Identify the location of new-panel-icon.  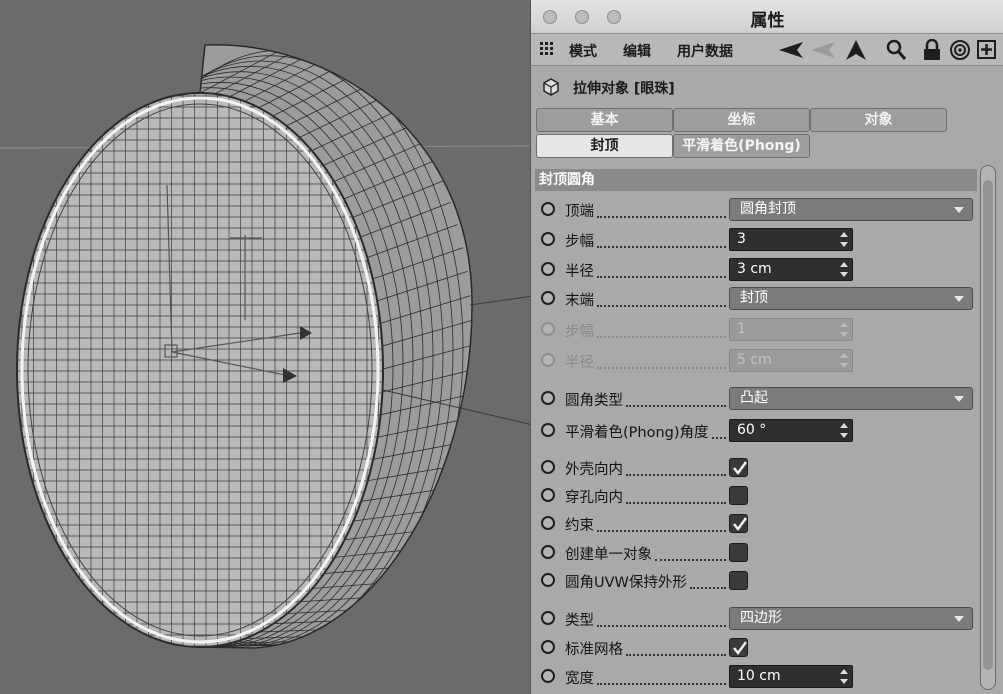
(987, 50).